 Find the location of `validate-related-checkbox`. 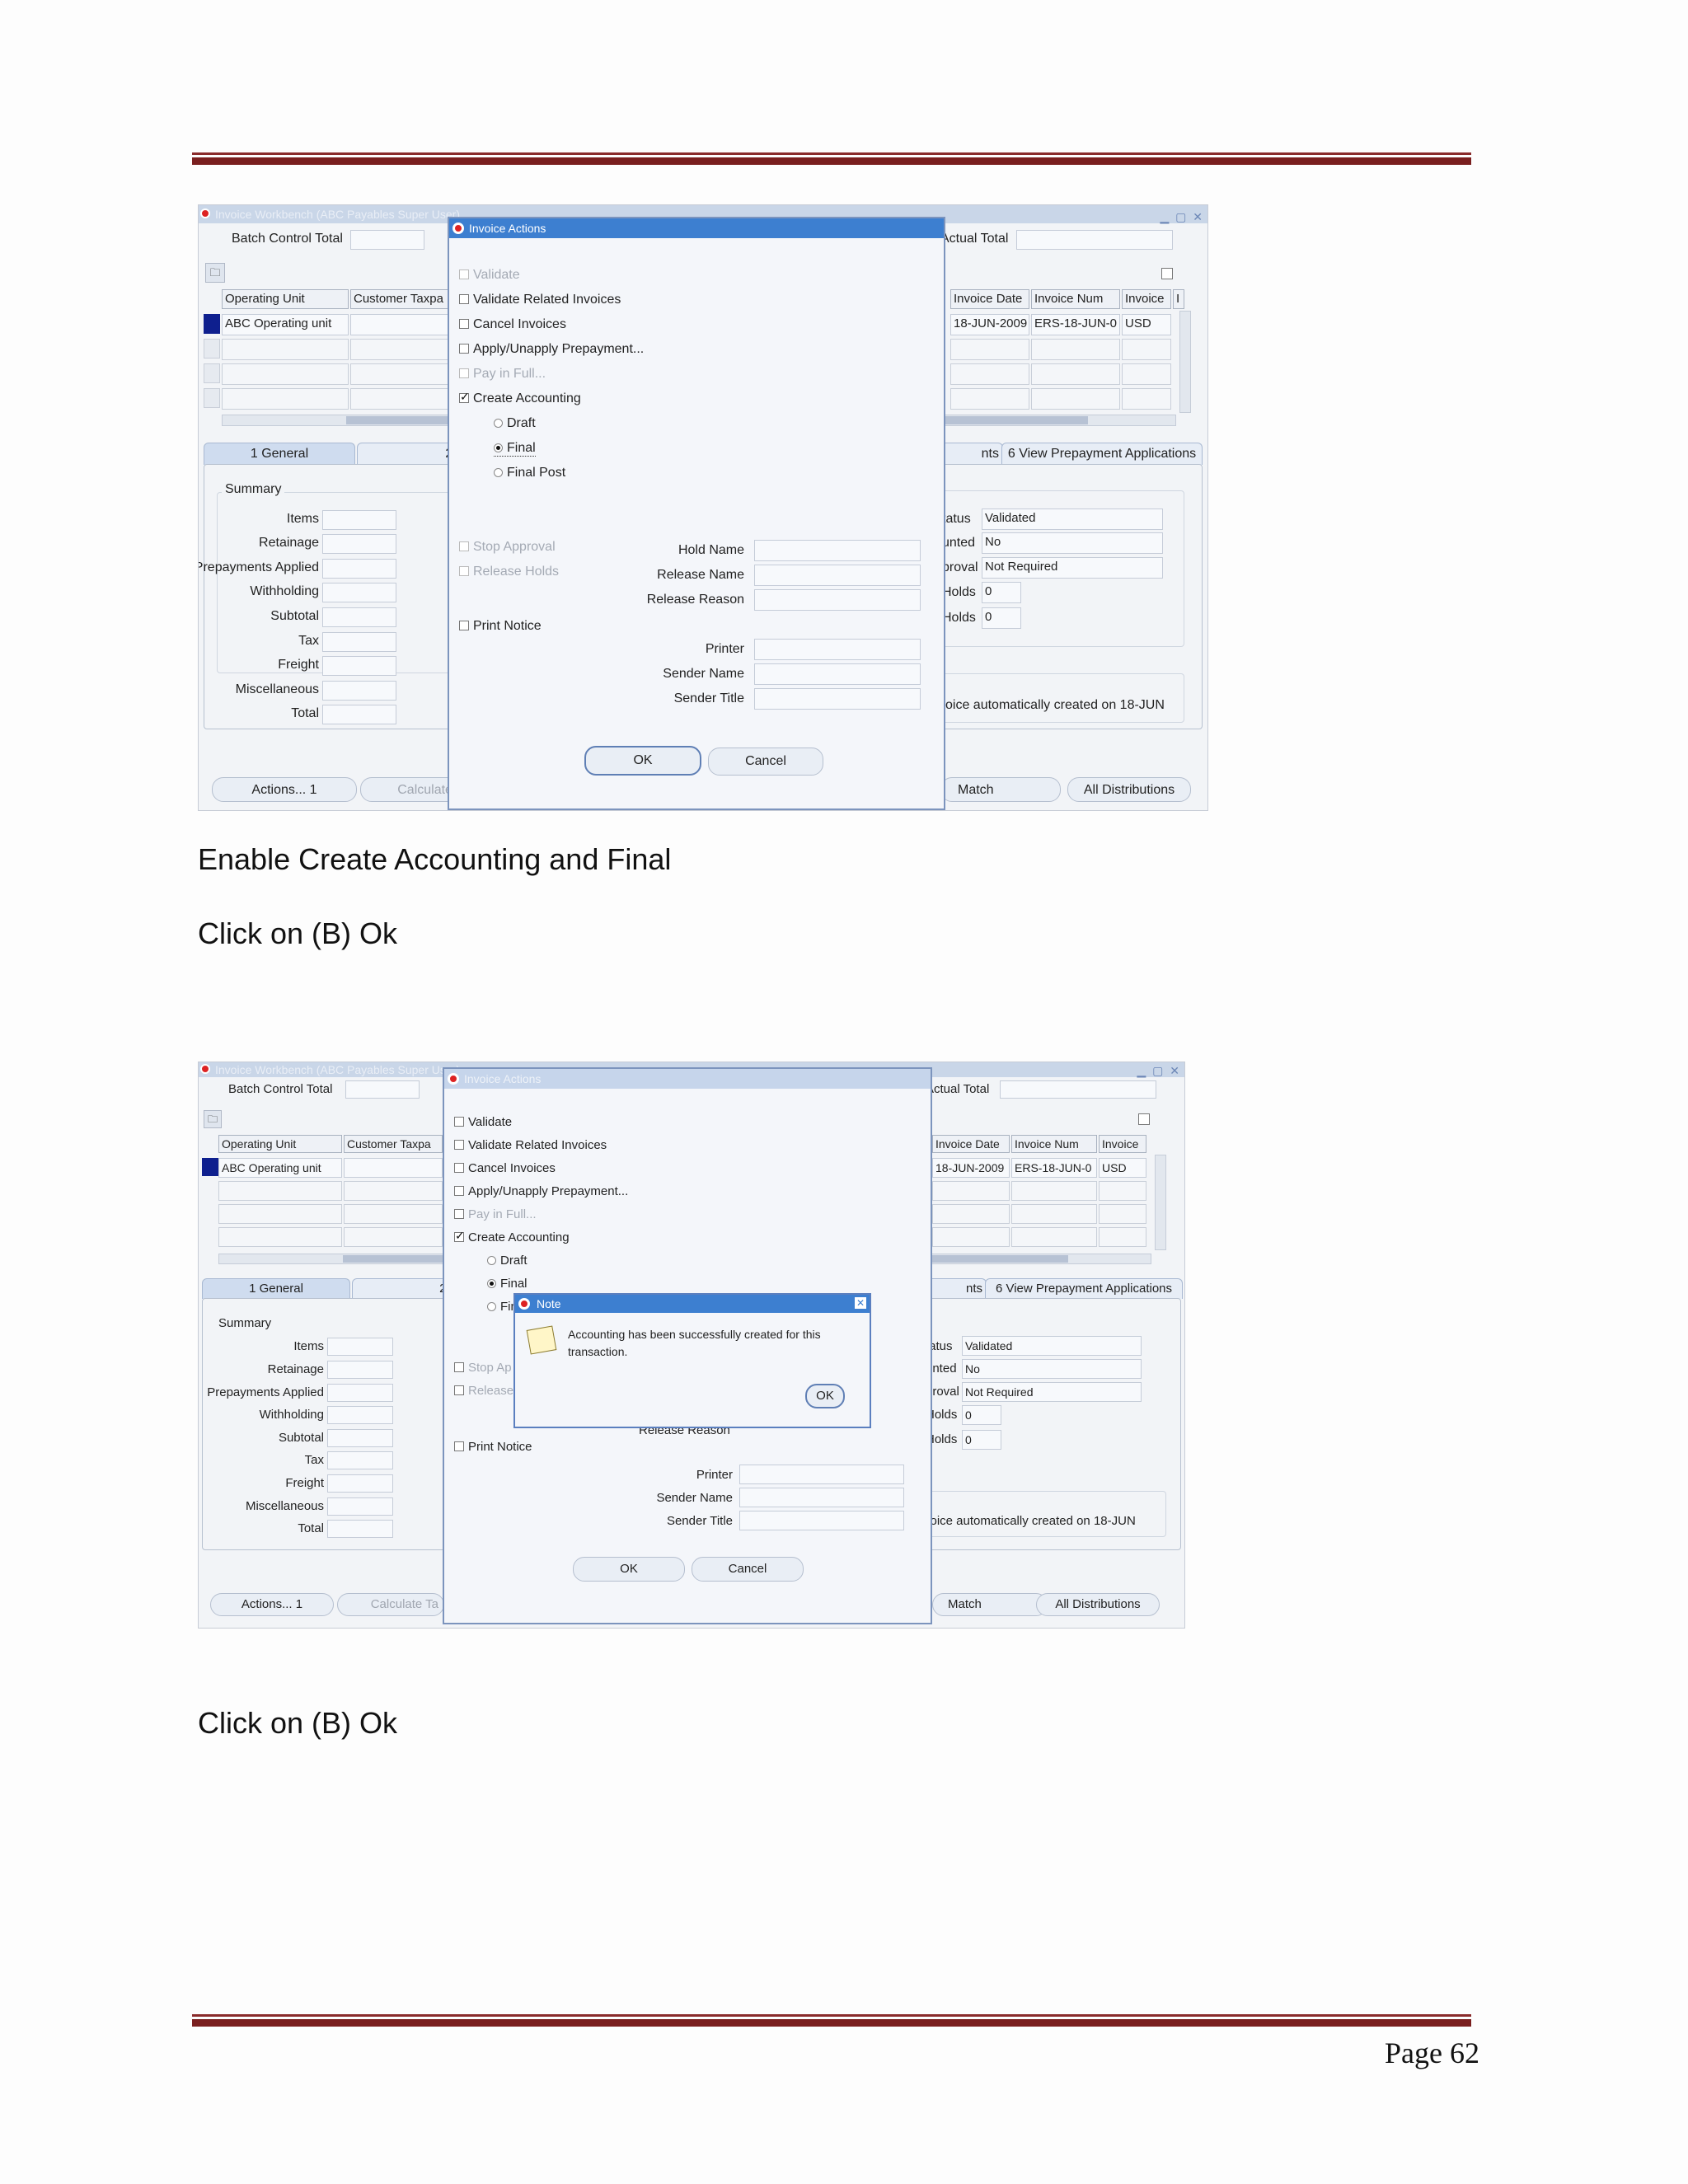

validate-related-checkbox is located at coordinates (464, 299).